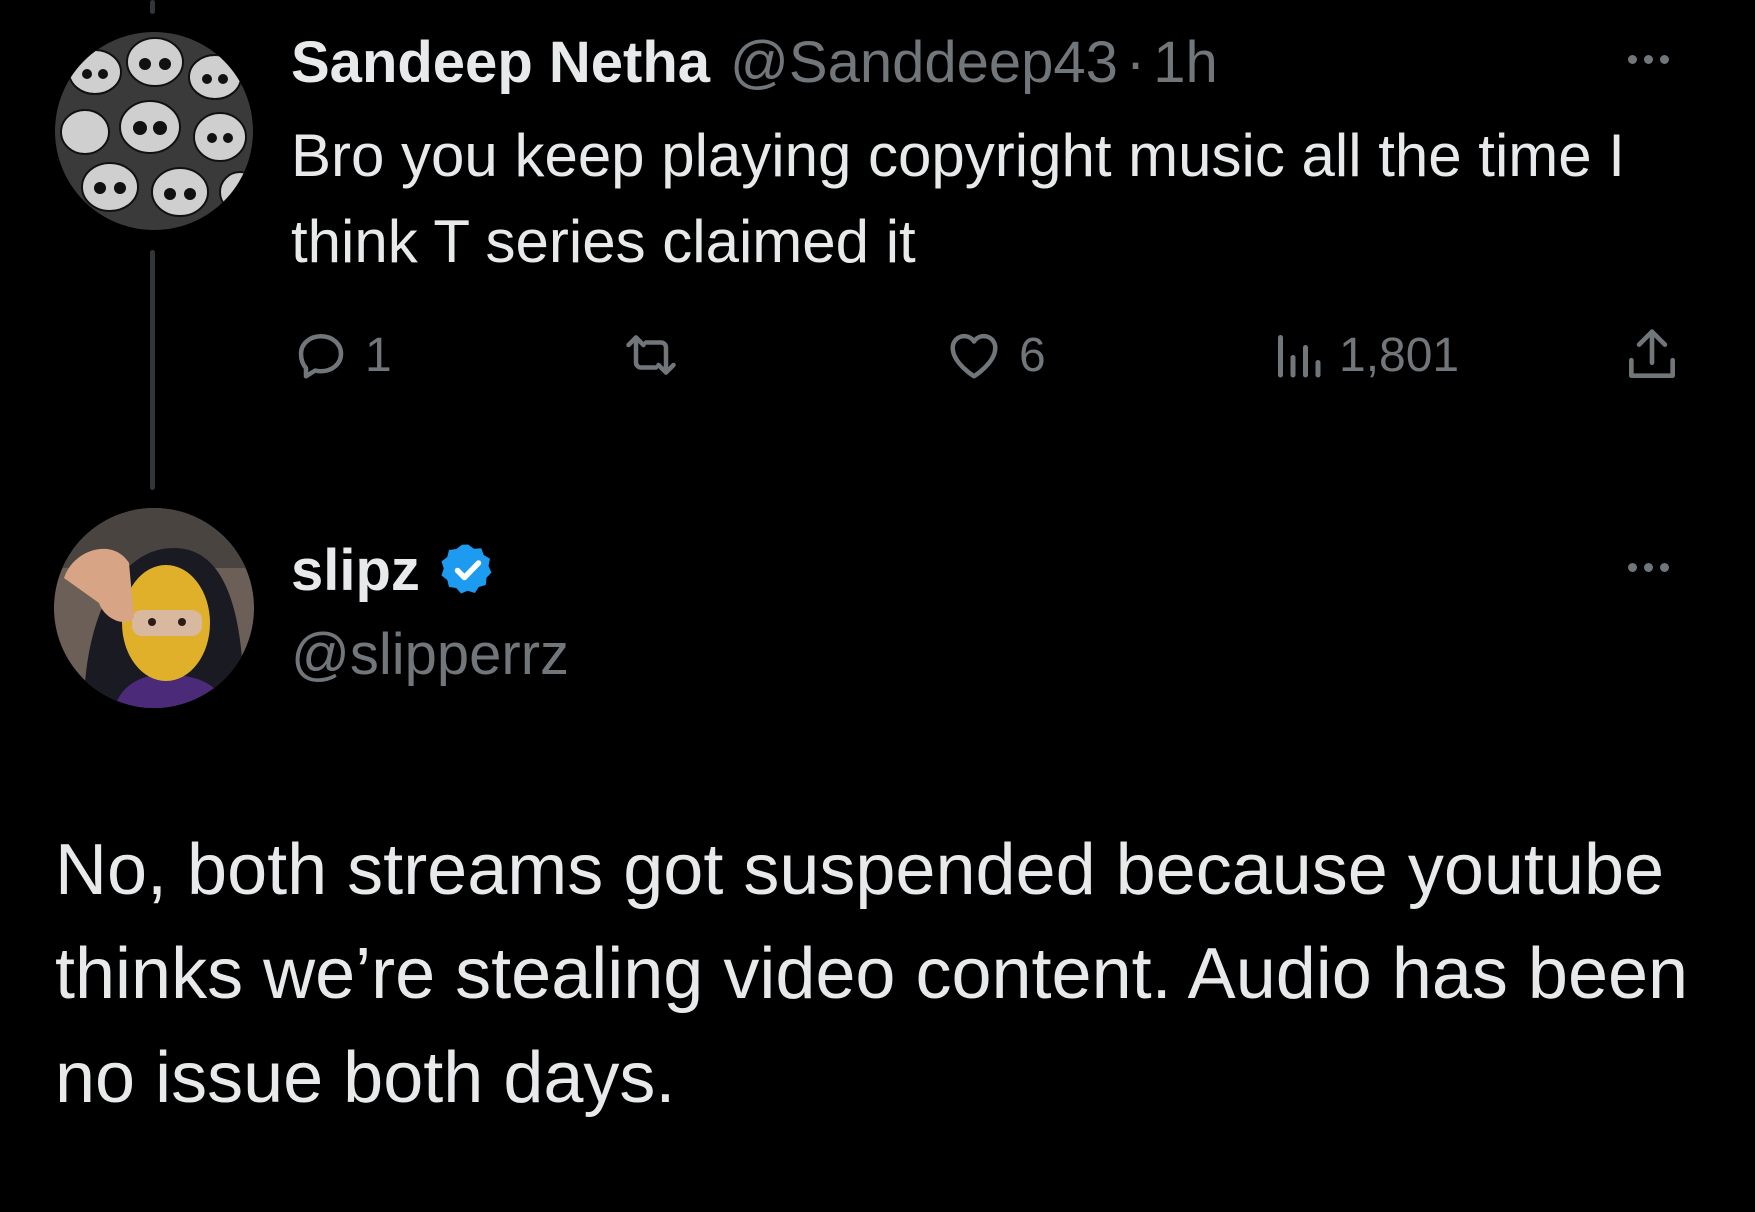 This screenshot has width=1755, height=1212. I want to click on reply-button: 1, so click(341, 355).